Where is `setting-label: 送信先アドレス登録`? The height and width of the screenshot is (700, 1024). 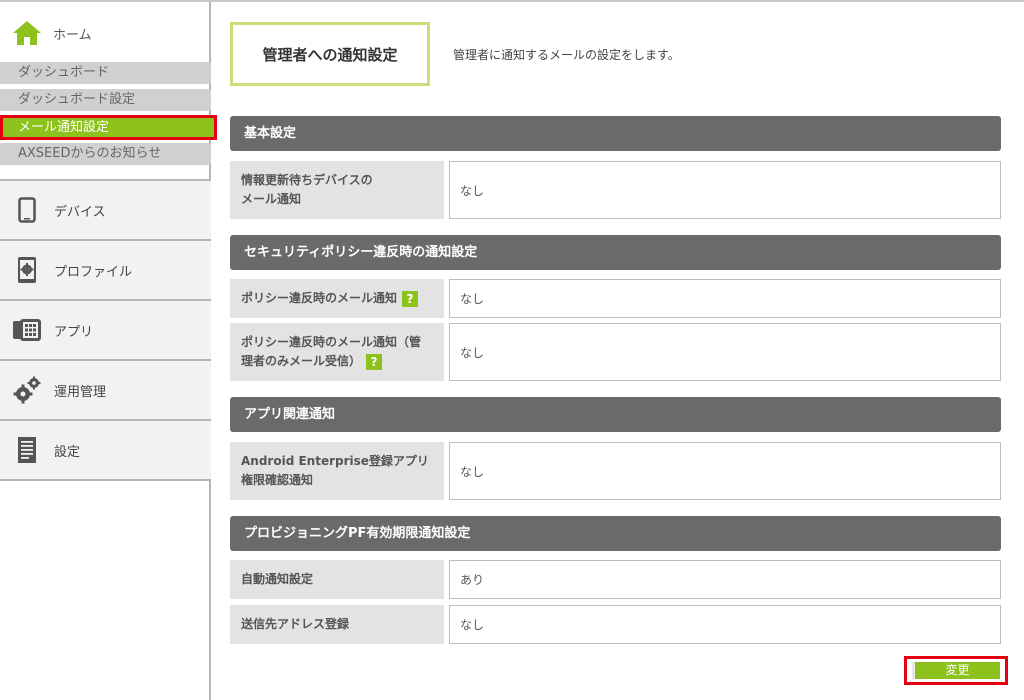
setting-label: 送信先アドレス登録 is located at coordinates (337, 624).